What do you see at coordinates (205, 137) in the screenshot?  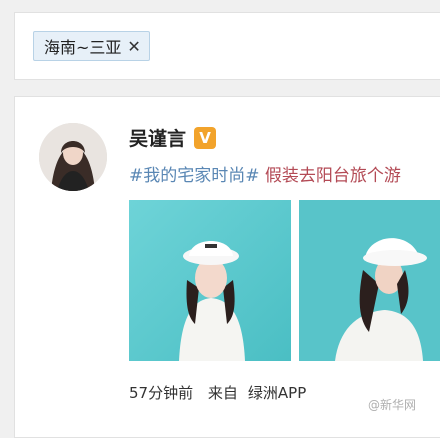 I see `verified-badge-icon: V` at bounding box center [205, 137].